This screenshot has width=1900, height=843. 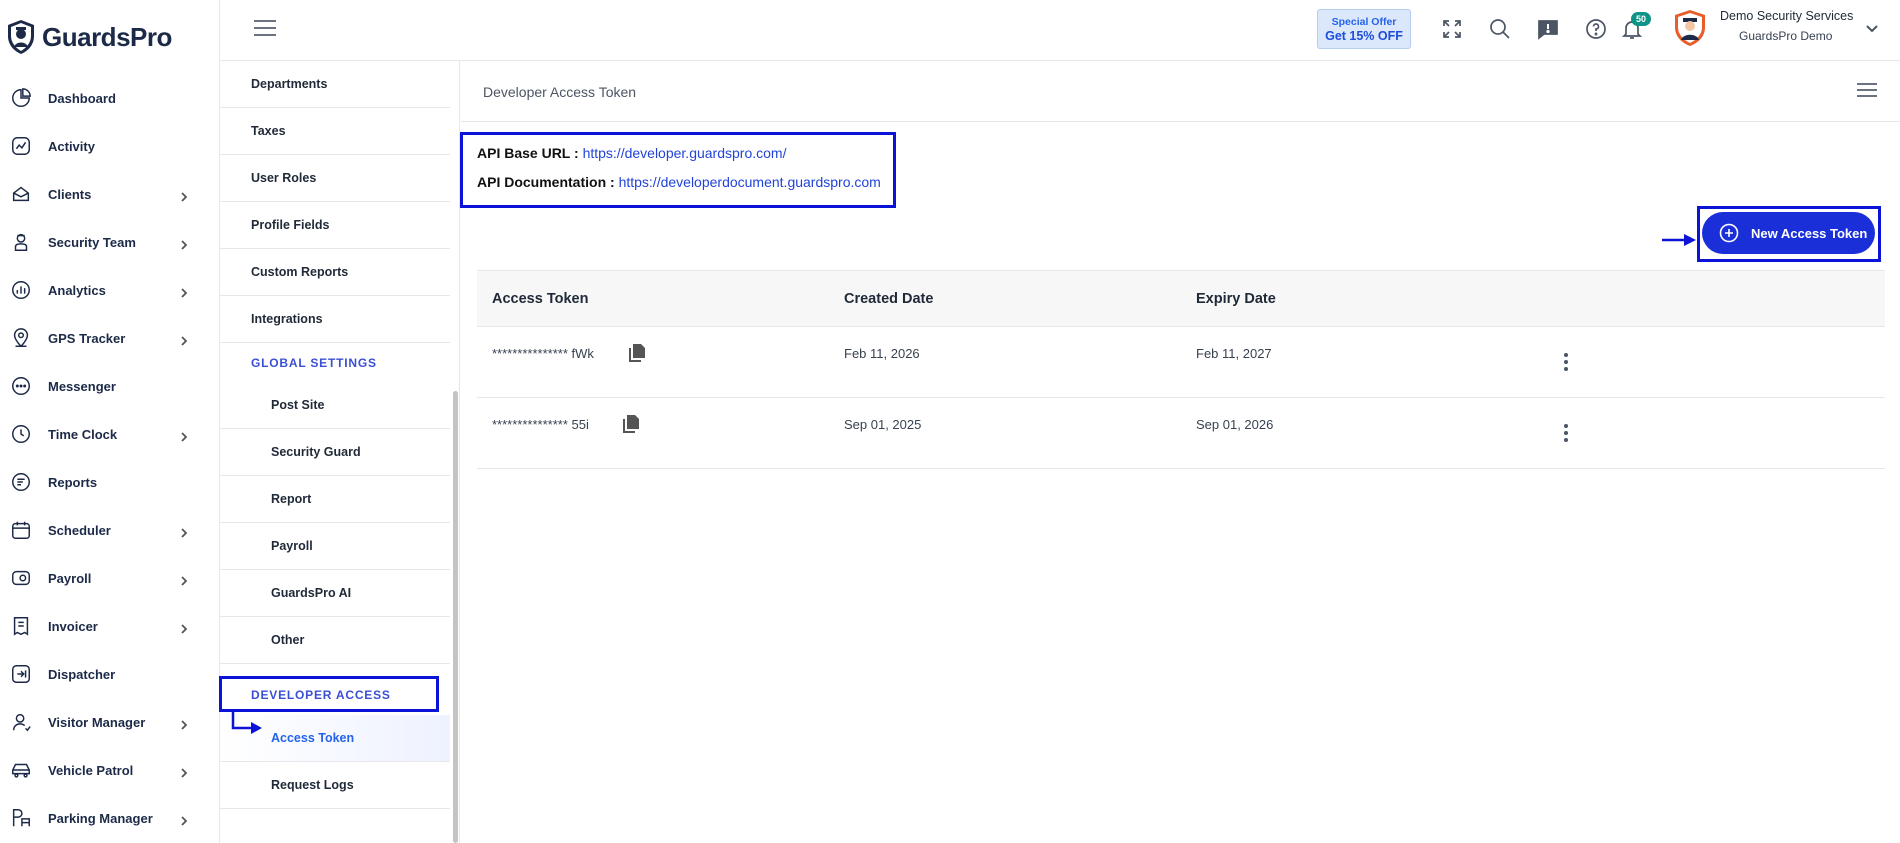 What do you see at coordinates (21, 674) in the screenshot?
I see `dispatcher-icon` at bounding box center [21, 674].